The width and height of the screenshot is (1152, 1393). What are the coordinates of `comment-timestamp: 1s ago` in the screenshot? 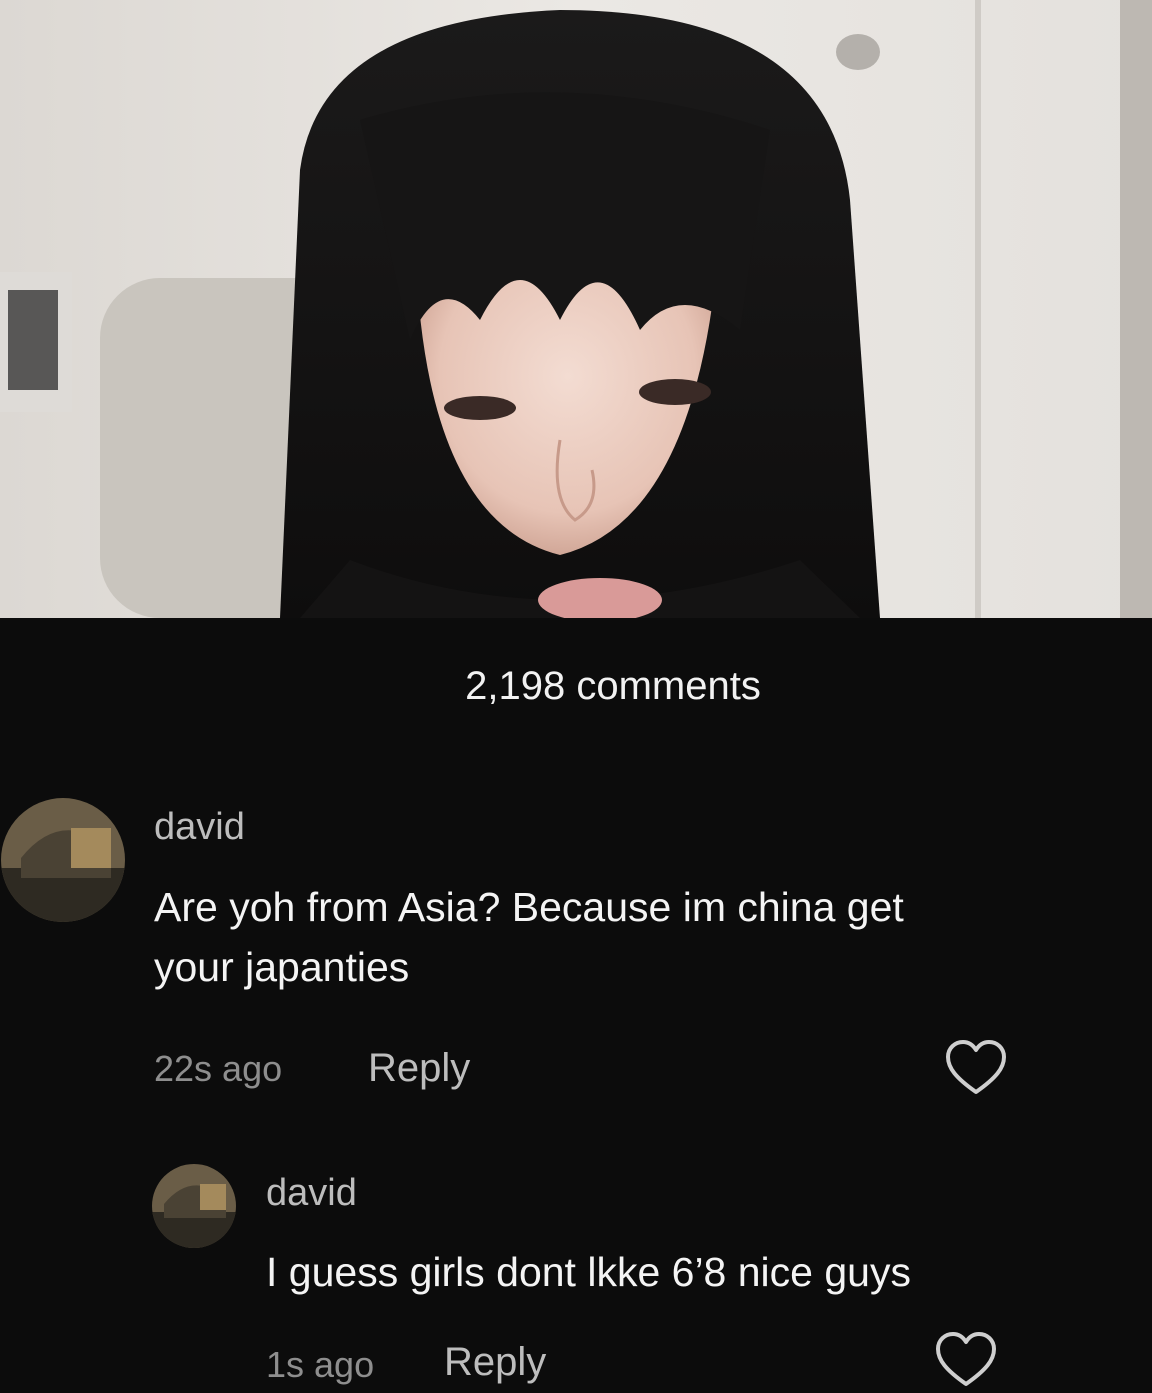 It's located at (320, 1364).